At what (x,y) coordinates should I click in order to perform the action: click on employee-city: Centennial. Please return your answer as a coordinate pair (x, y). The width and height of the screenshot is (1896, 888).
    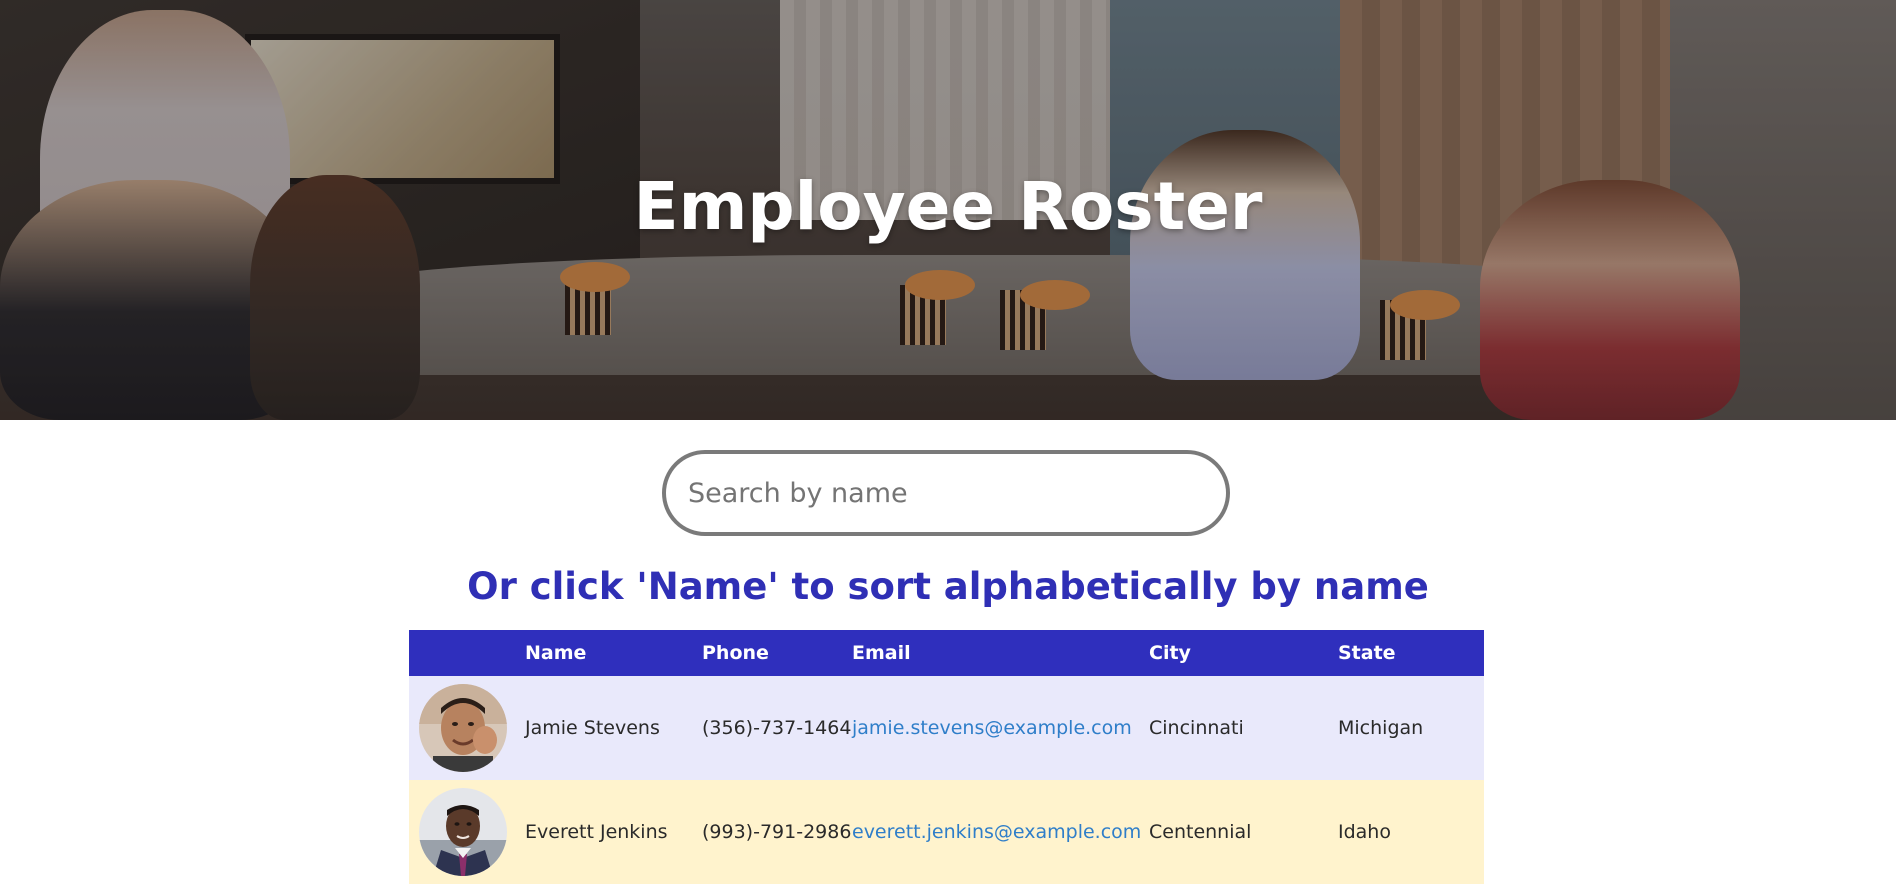
    Looking at the image, I should click on (1200, 832).